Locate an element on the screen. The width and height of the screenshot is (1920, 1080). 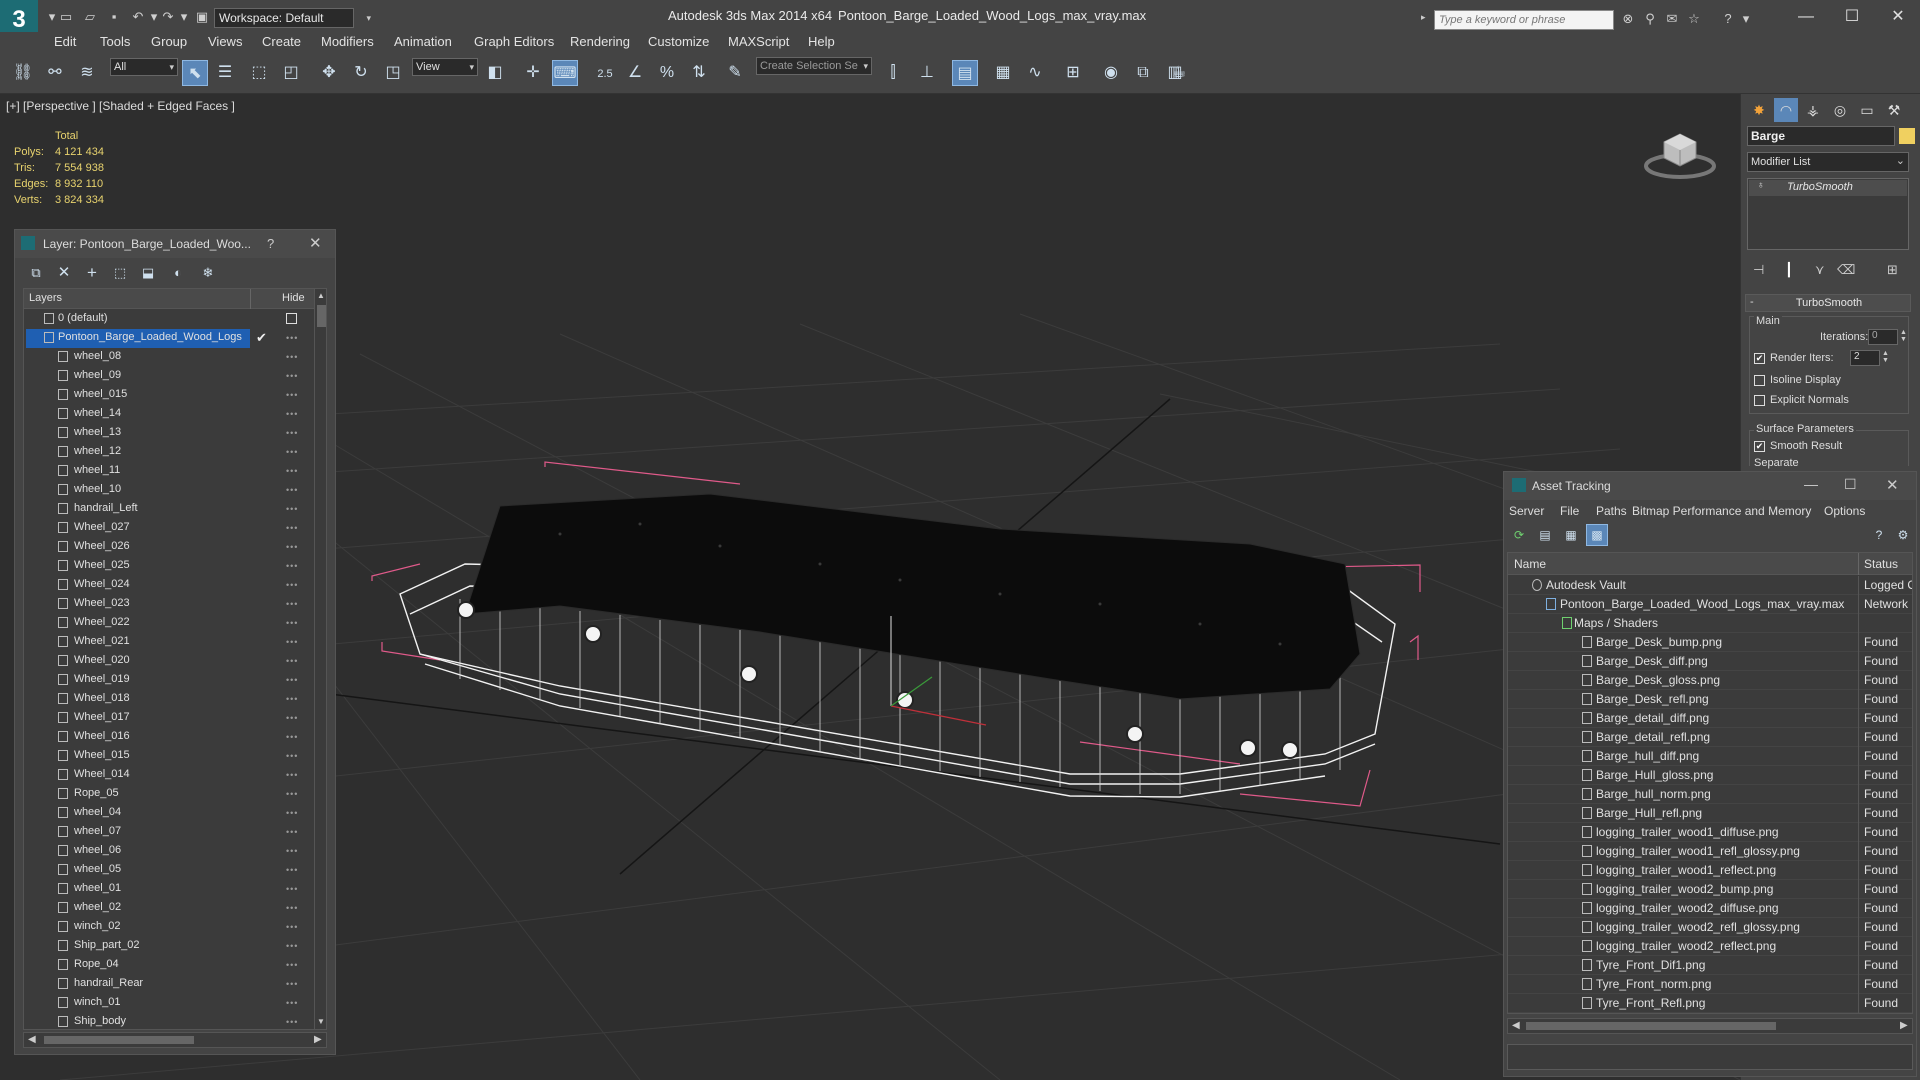
motion-tab-icon: ◎ is located at coordinates (1840, 110).